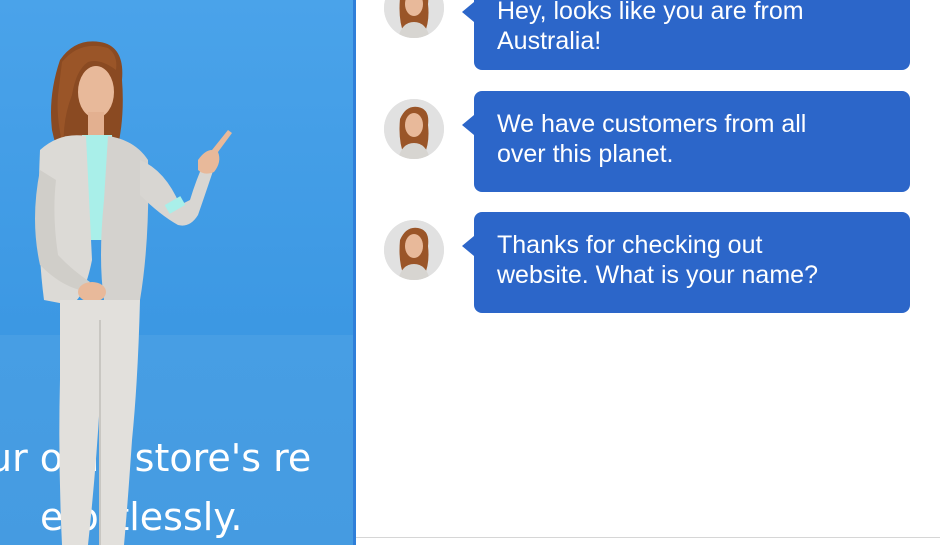 The width and height of the screenshot is (940, 545). Describe the element at coordinates (549, 41) in the screenshot. I see `chat-bubble-text: Australia!` at that location.